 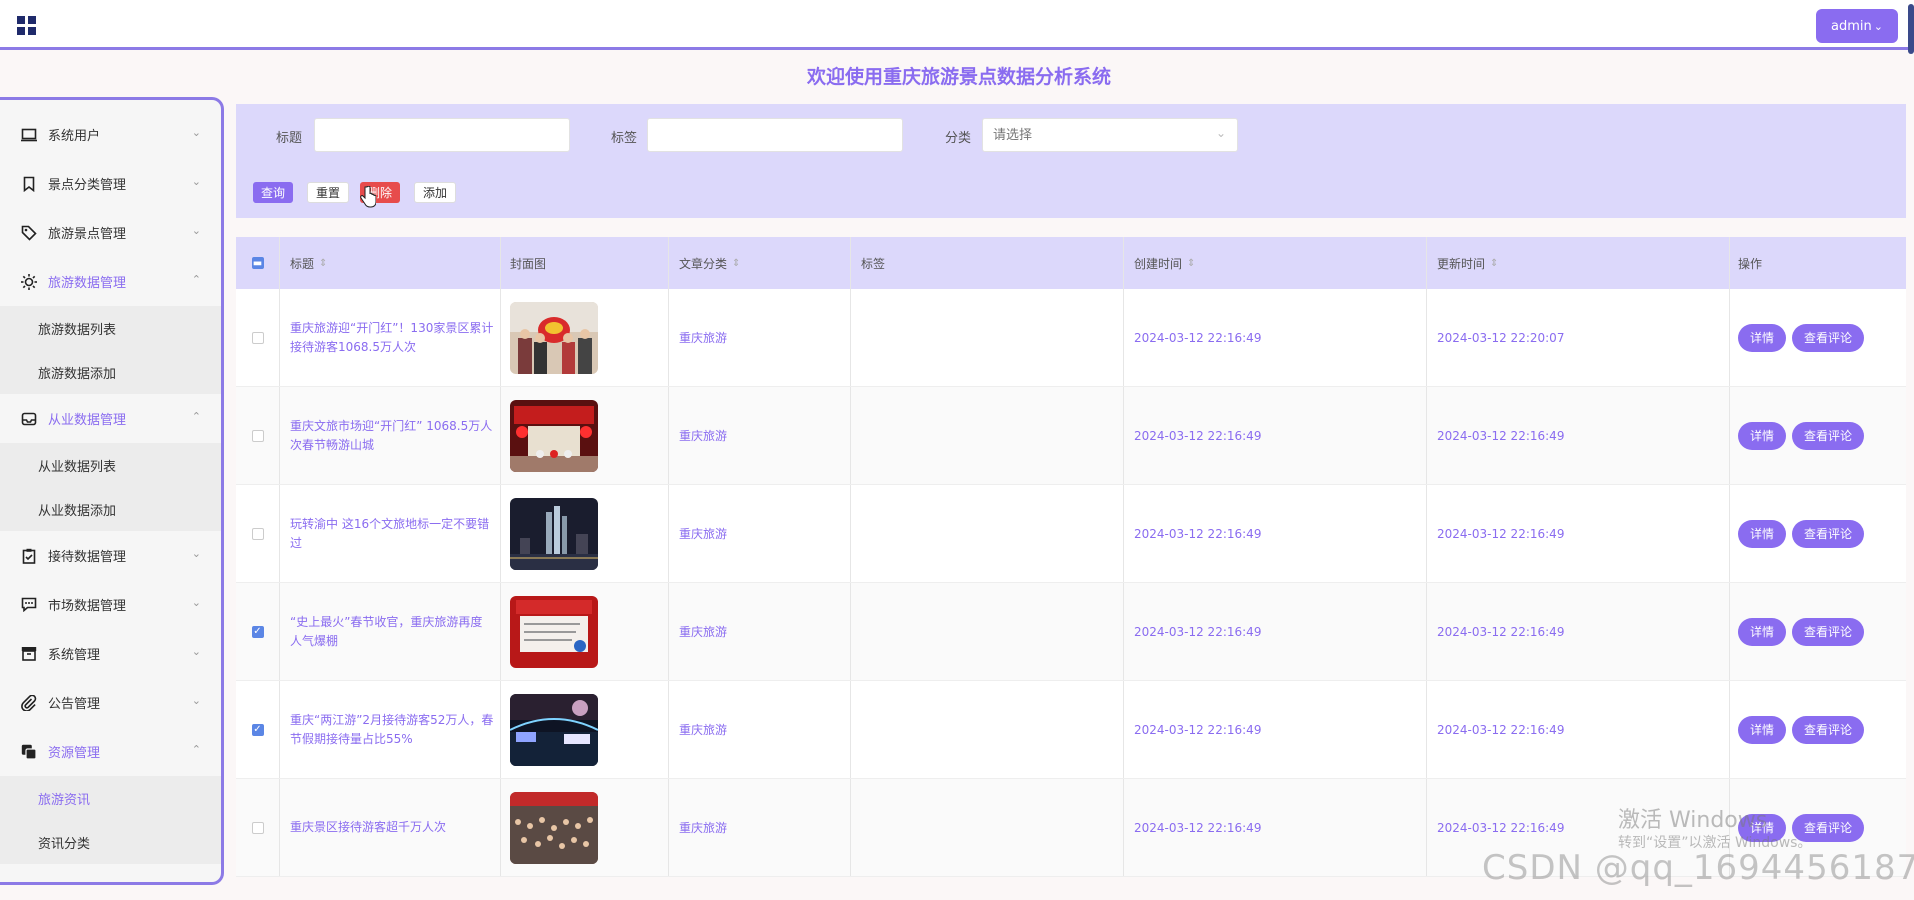 What do you see at coordinates (1693, 820) in the screenshot?
I see `activate-windows-title: 激活 Windows` at bounding box center [1693, 820].